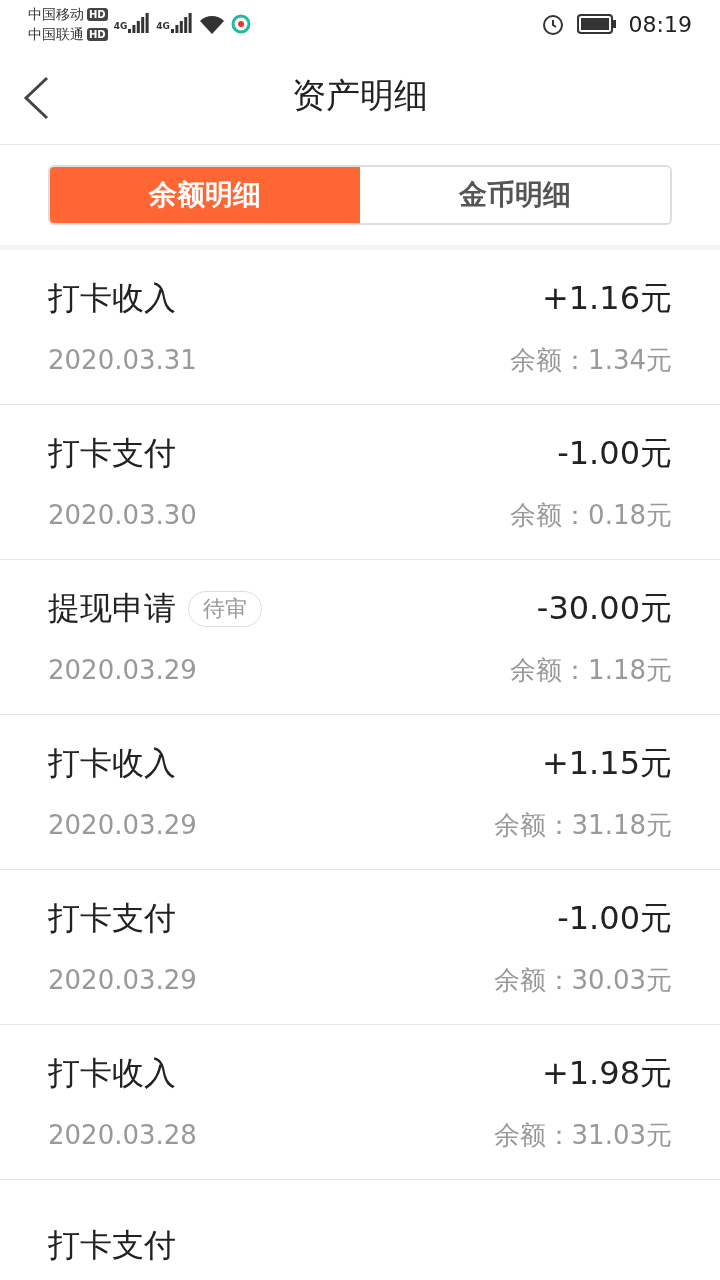 This screenshot has width=720, height=1280. Describe the element at coordinates (660, 24) in the screenshot. I see `clock-time: 08:19` at that location.